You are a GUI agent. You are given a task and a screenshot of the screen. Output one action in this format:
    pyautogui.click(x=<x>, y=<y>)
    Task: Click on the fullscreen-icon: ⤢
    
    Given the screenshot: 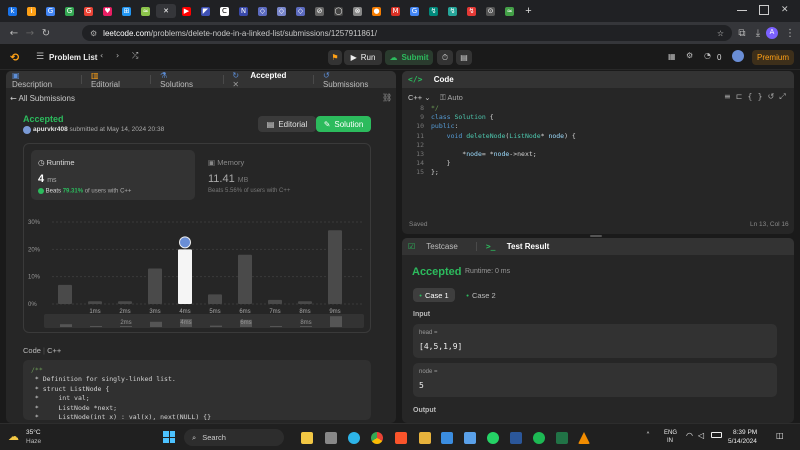 What is the action you would take?
    pyautogui.click(x=784, y=96)
    